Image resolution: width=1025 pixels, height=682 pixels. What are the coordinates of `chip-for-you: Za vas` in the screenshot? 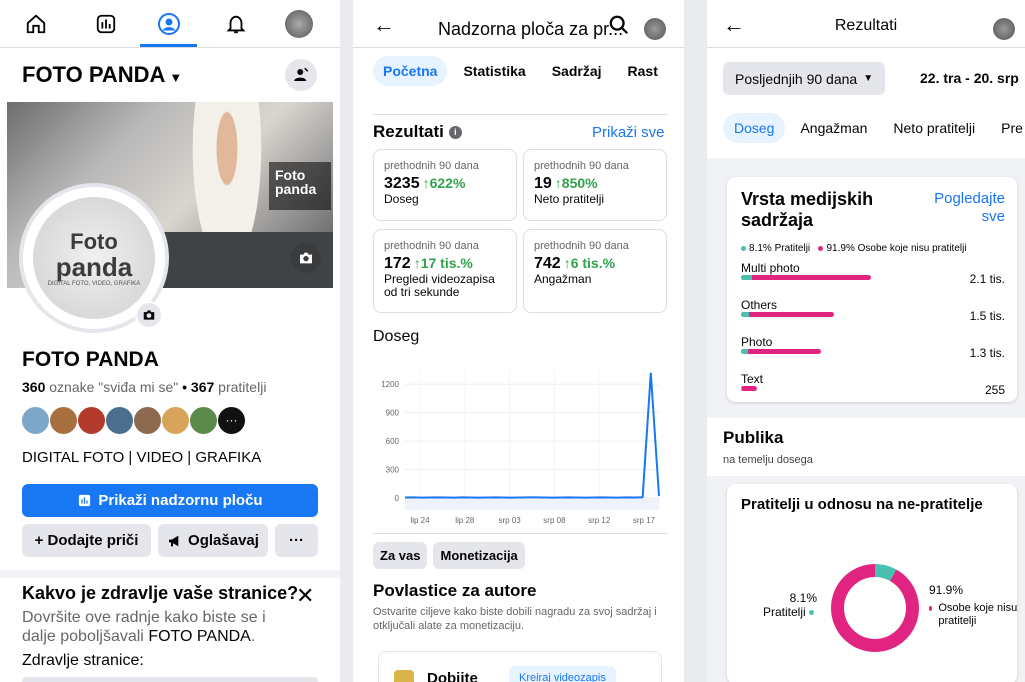 It's located at (400, 555).